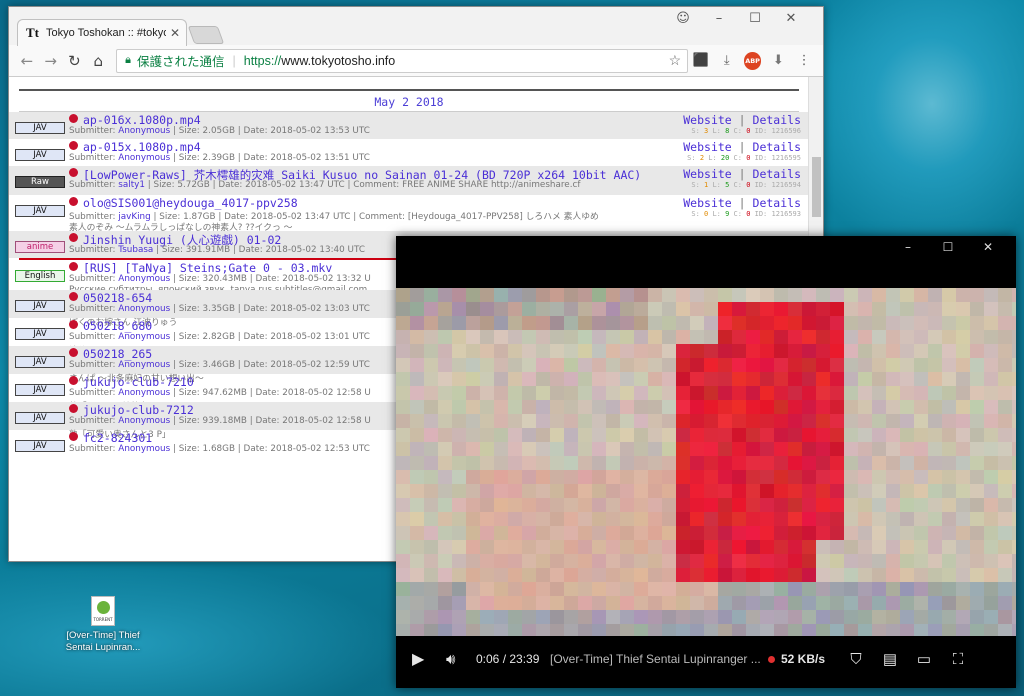 This screenshot has width=1024, height=696. Describe the element at coordinates (142, 120) in the screenshot. I see `torrent-title-link: ap-016x.1080p.mp4` at that location.